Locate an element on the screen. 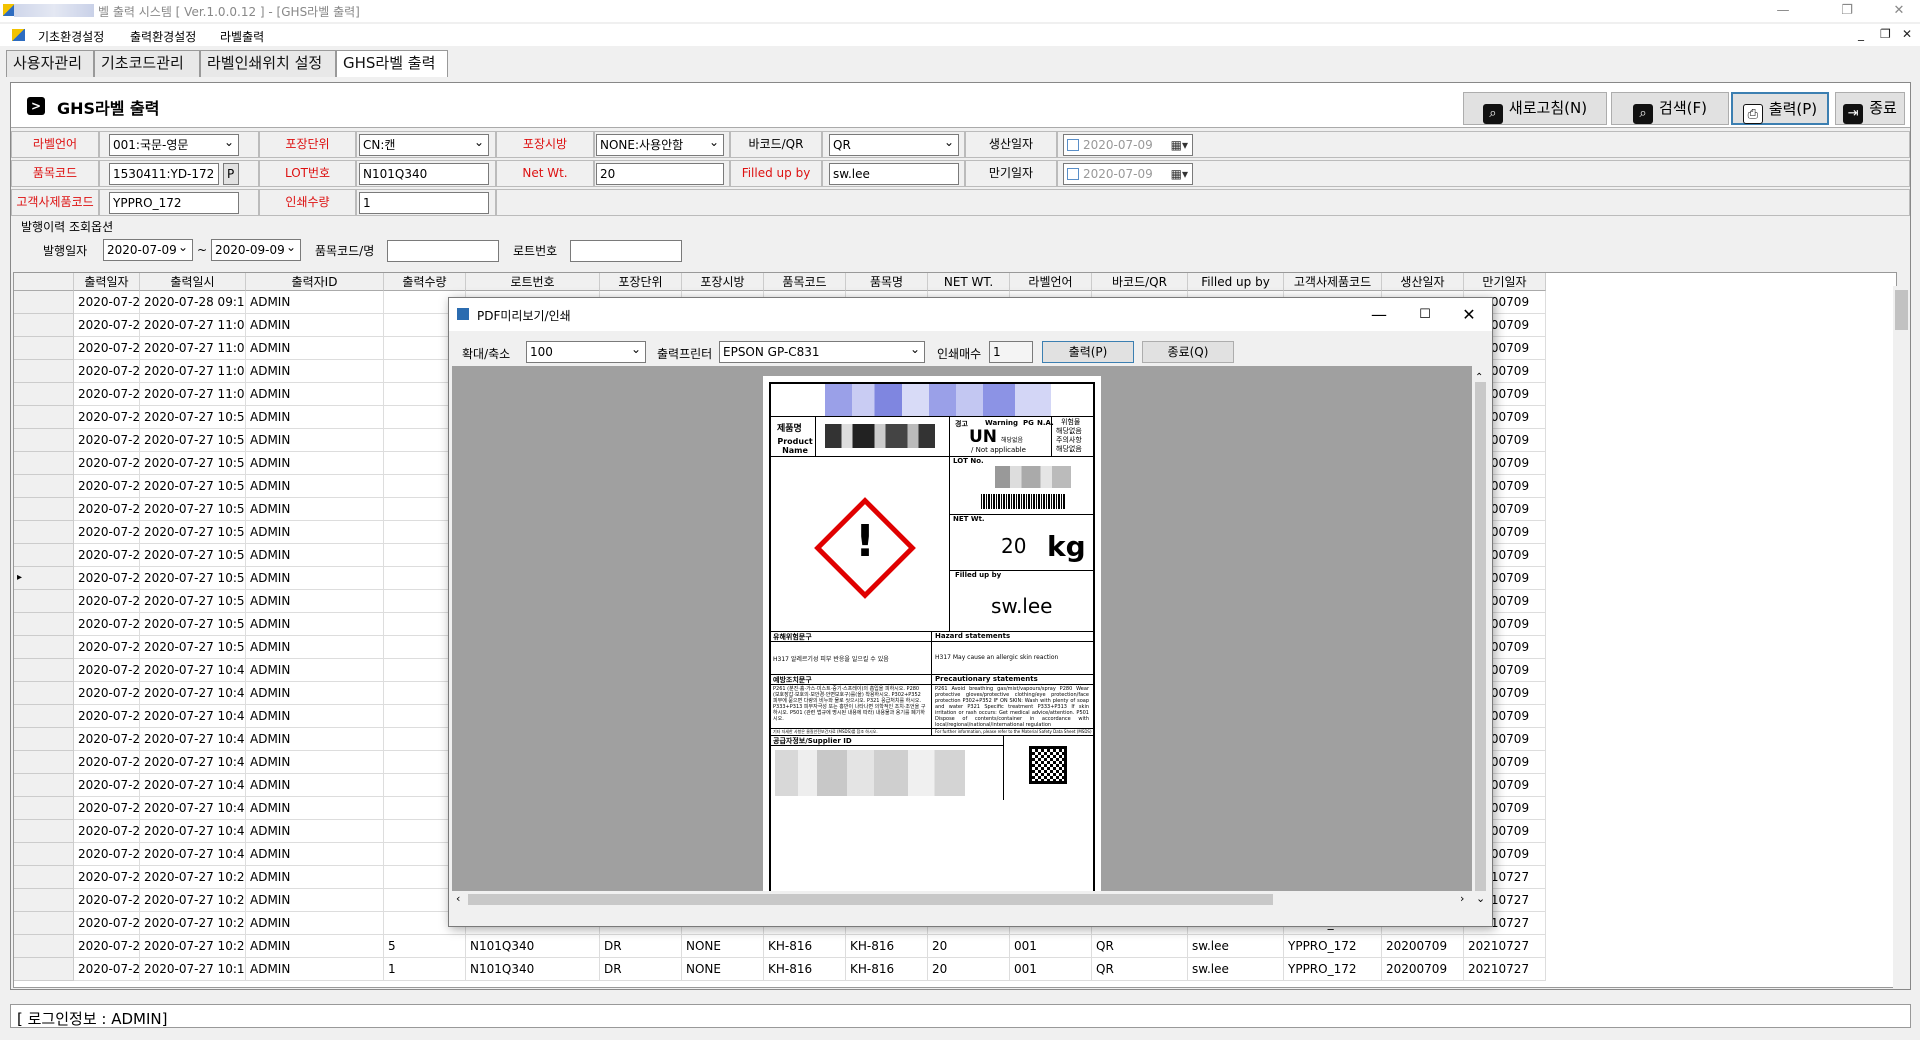 This screenshot has width=1920, height=1040. scroll-down-icon: ⌄ is located at coordinates (1480, 898).